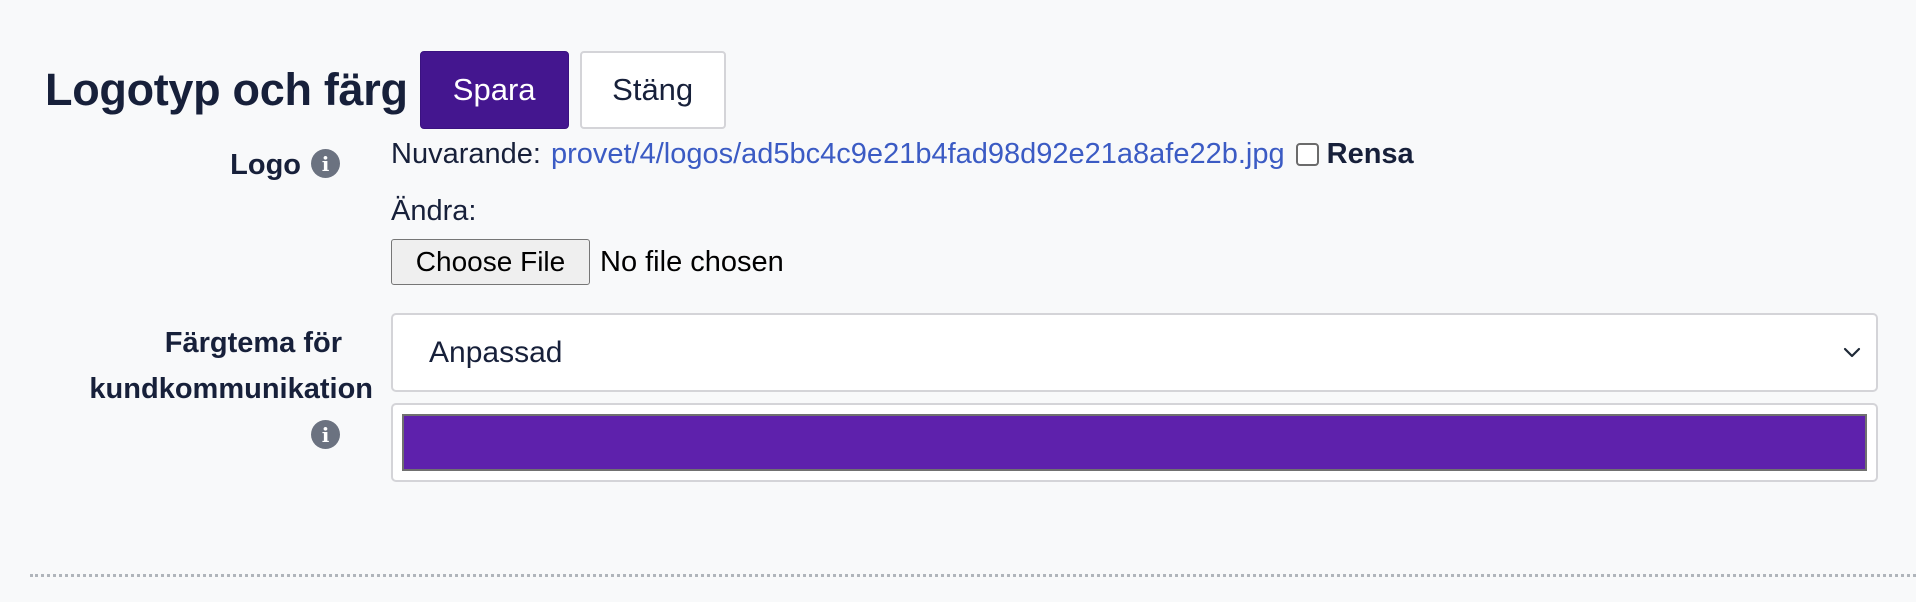 The image size is (1916, 602). What do you see at coordinates (466, 154) in the screenshot?
I see `current-logo-prefix: Nuvarande:` at bounding box center [466, 154].